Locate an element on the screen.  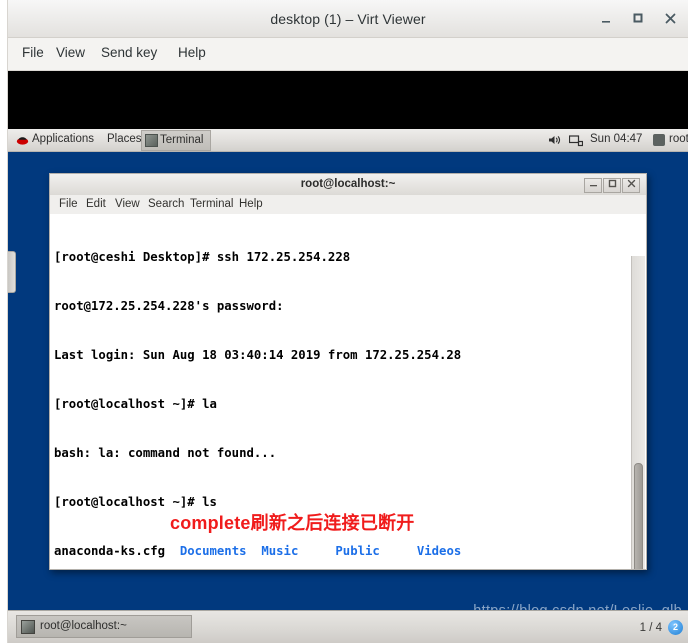
red-hat-logo-icon is located at coordinates (22, 140).